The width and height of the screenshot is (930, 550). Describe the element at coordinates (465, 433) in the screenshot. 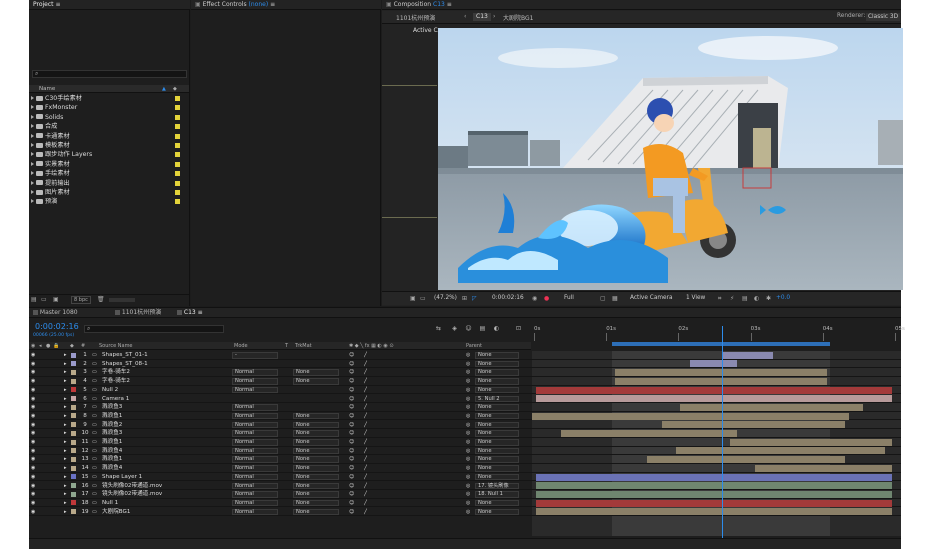

I see `layer-row: ◉ ▸ 10 ▭ 溅浪鱼3 Normal None ☺ ╱ ◎ None` at that location.